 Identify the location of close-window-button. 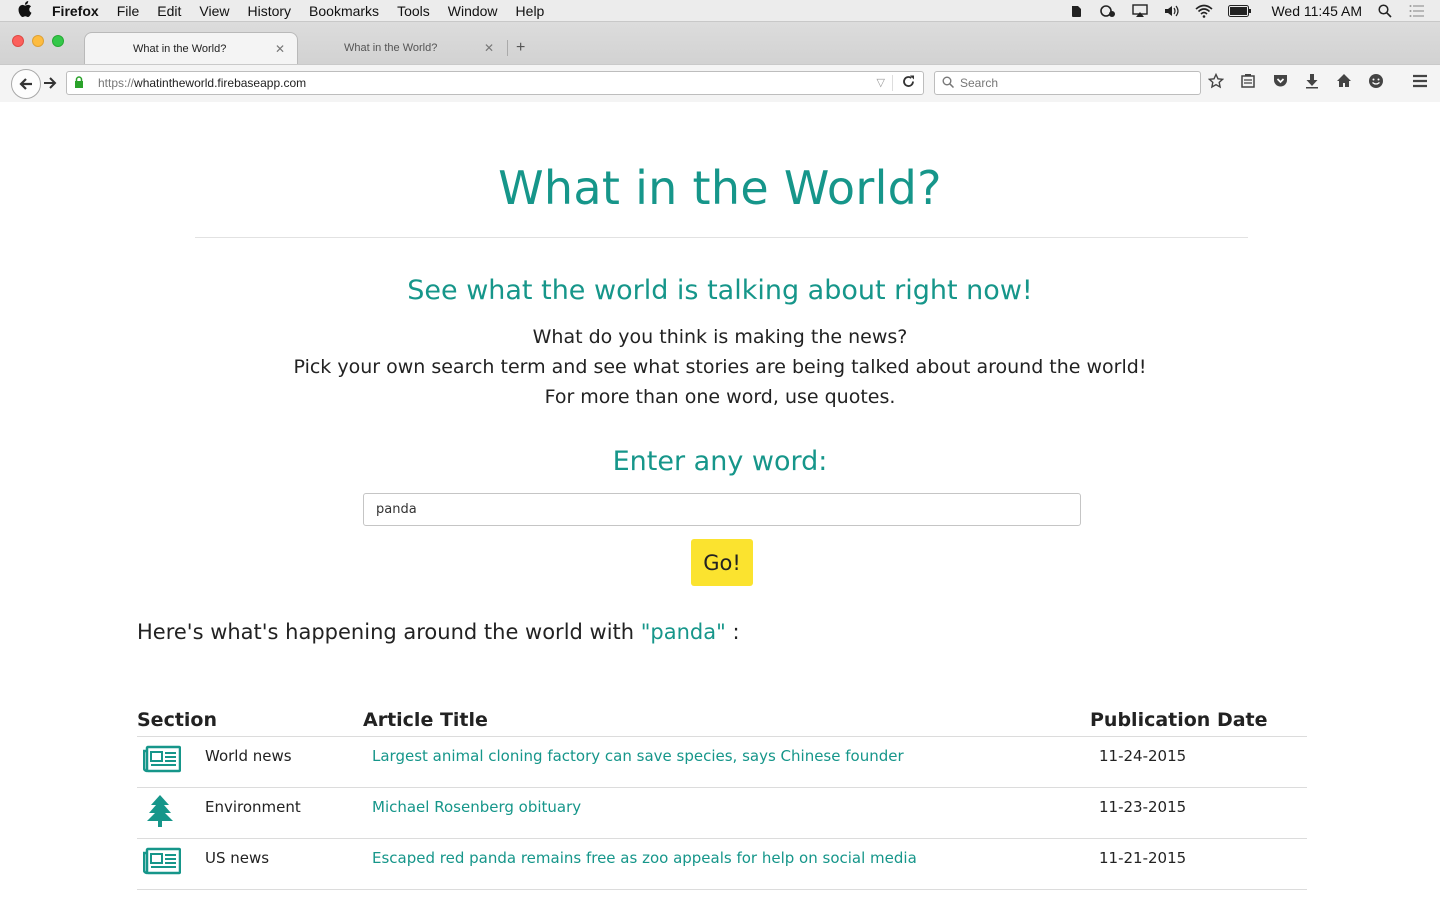
(18, 41).